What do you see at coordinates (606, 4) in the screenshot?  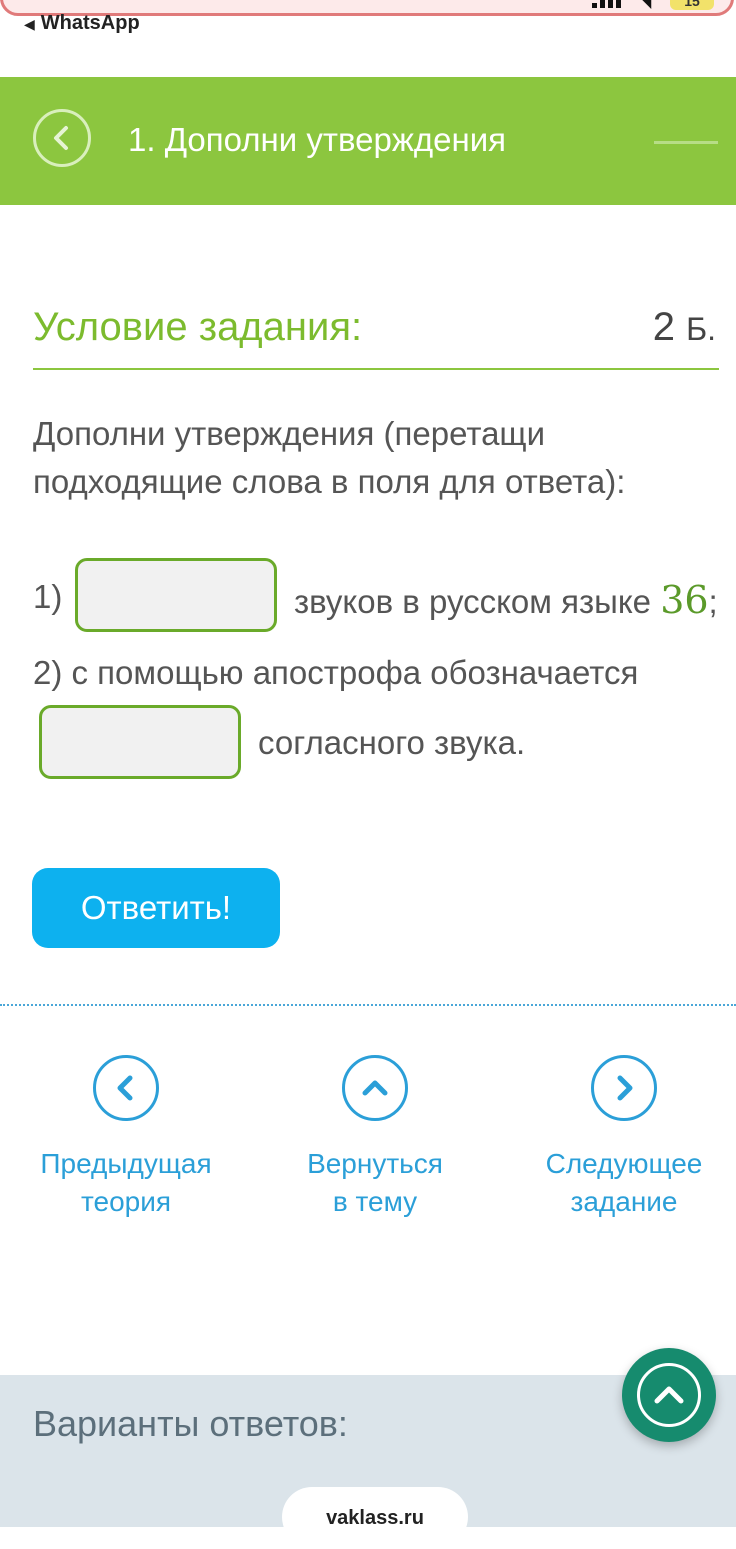 I see `signal-icon` at bounding box center [606, 4].